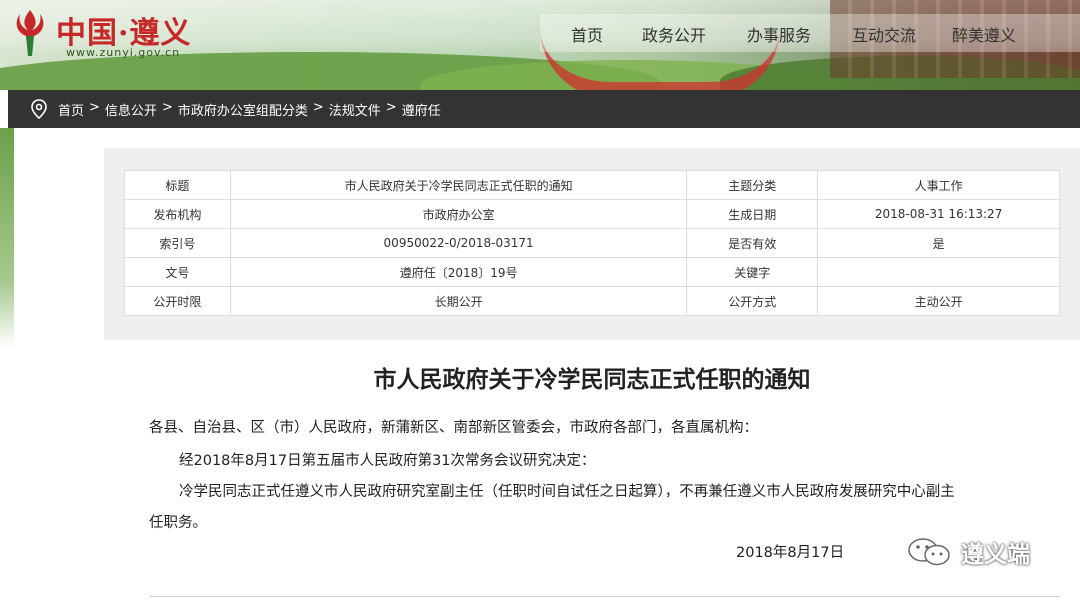 This screenshot has width=1080, height=600. I want to click on breadcrumb-trail: 首页 > 信息公开 > 市政府办公室组配分类 > 法规文件 > 遵府任, so click(249, 109).